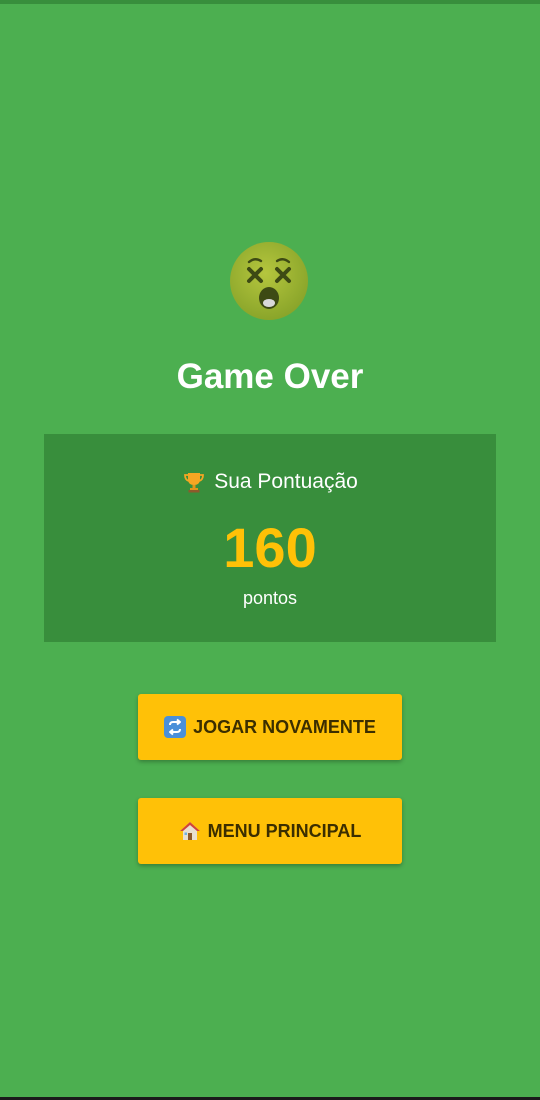  I want to click on game-over-title: Game Over, so click(270, 376).